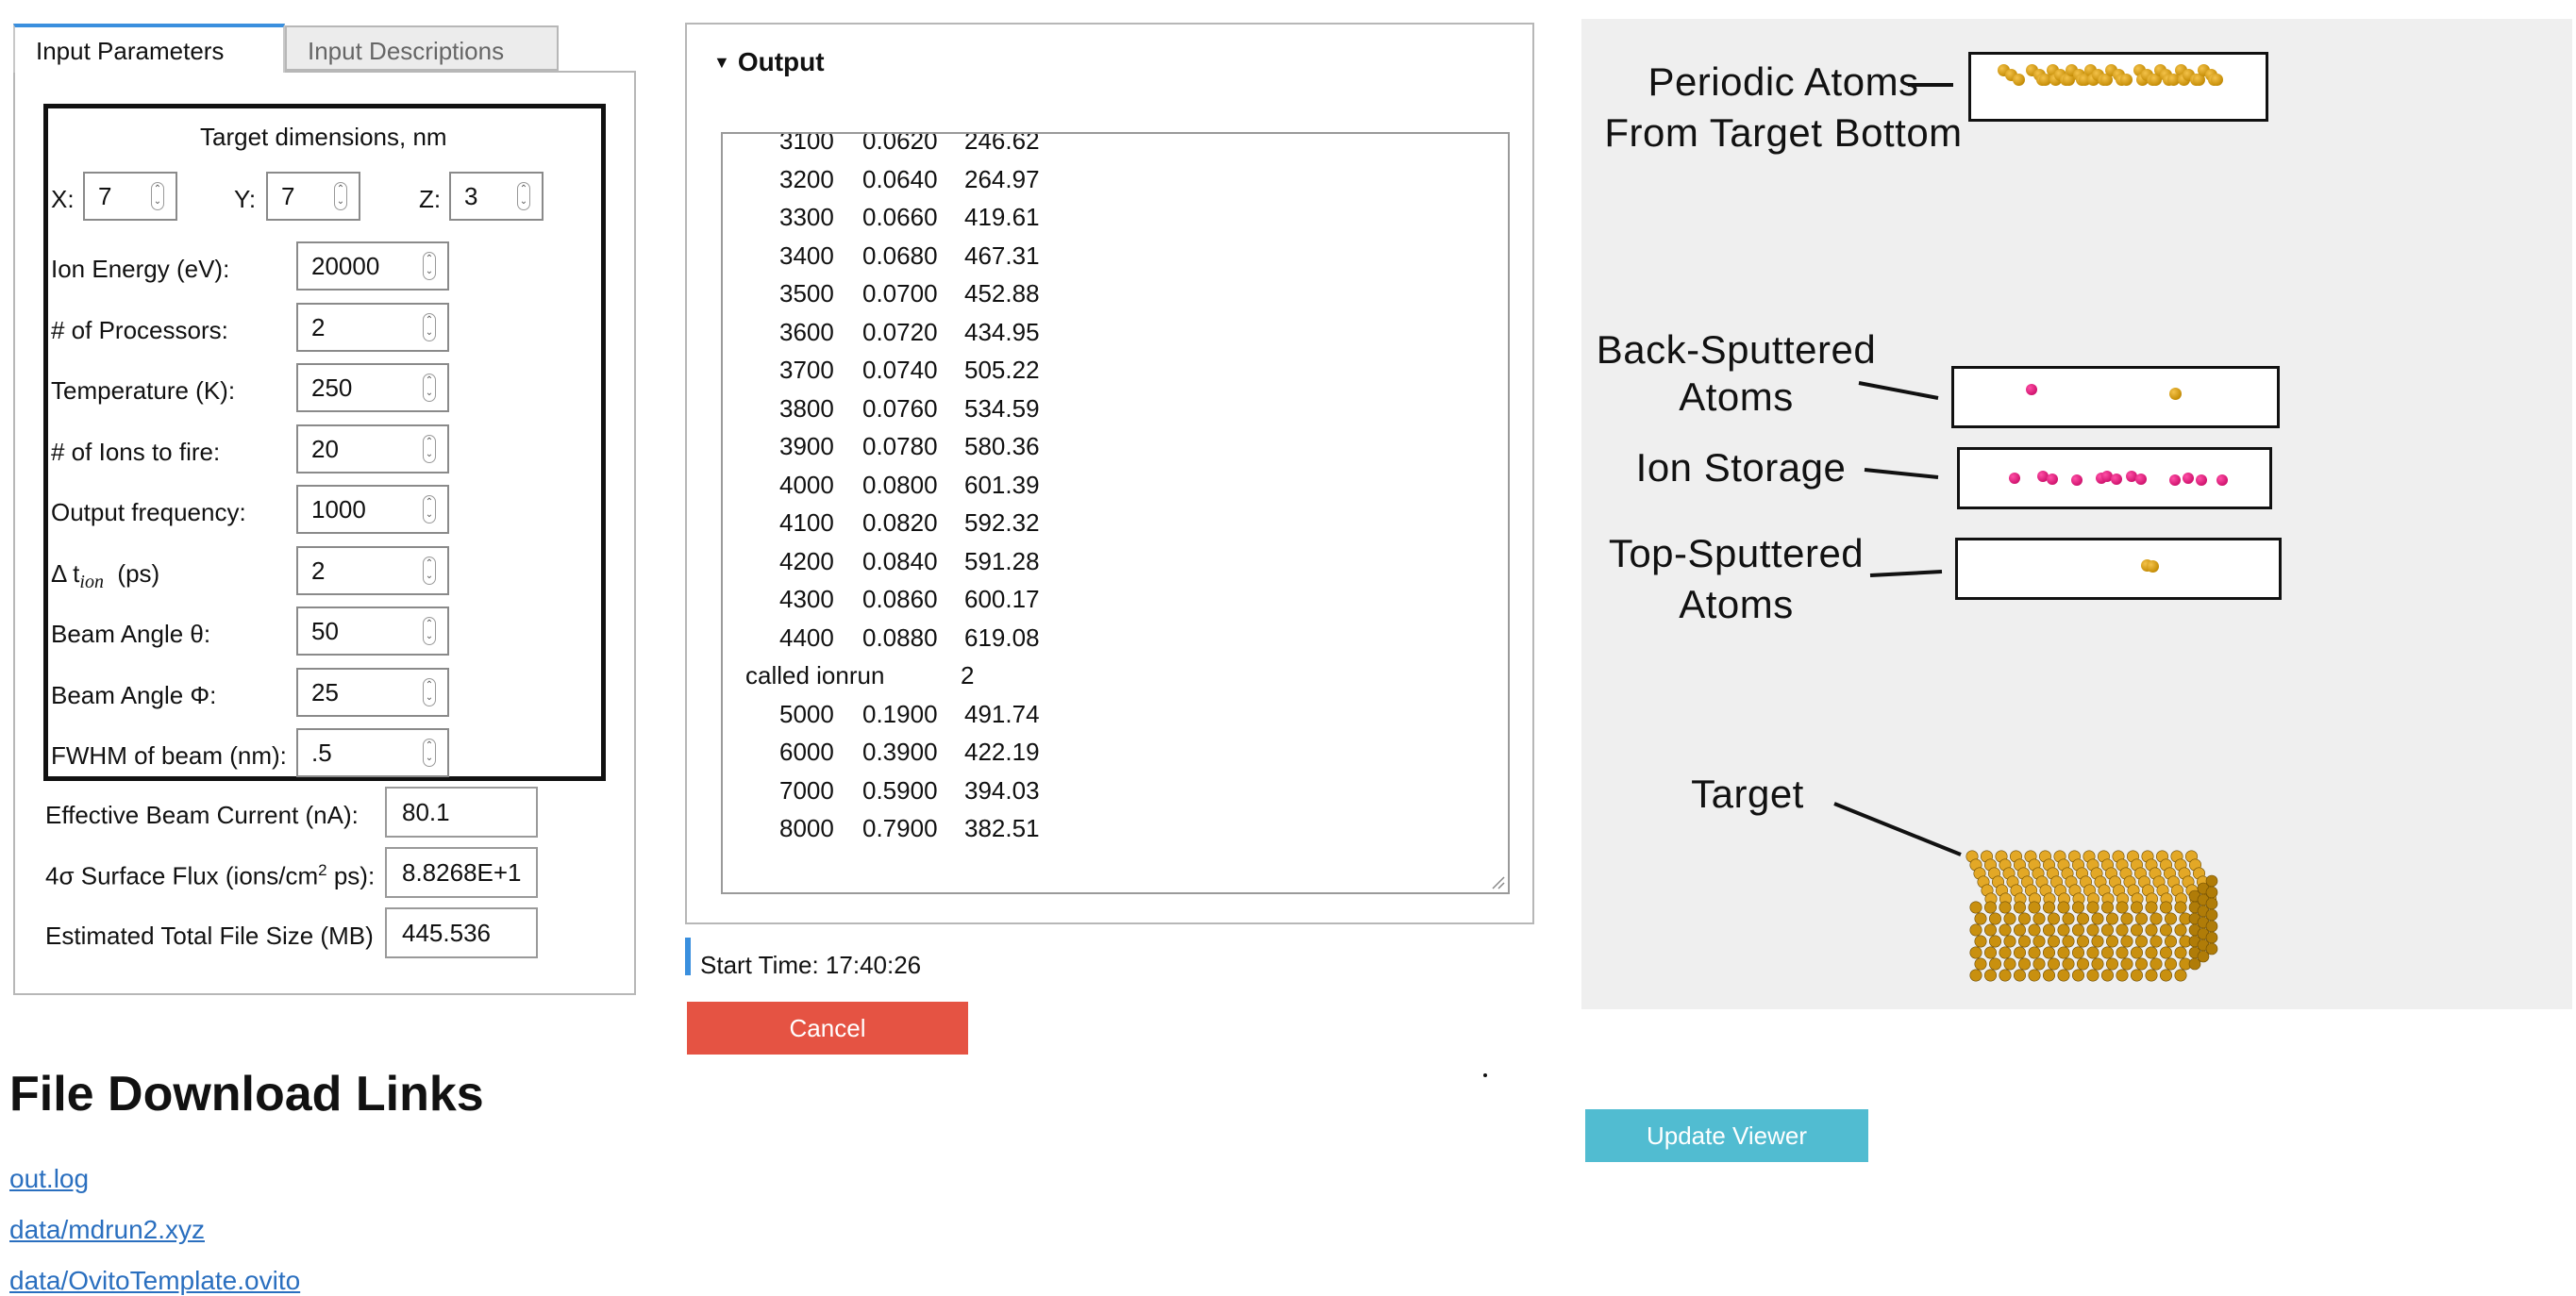 The height and width of the screenshot is (1296, 2576). I want to click on log-cell: 0.7900, so click(900, 828).